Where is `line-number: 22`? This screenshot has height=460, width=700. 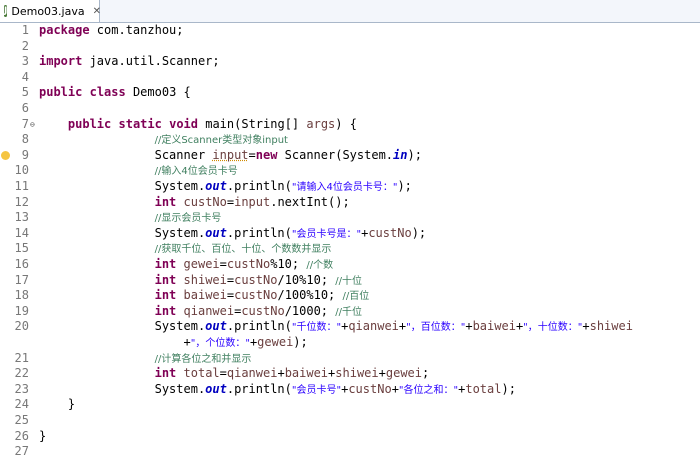
line-number: 22 is located at coordinates (21, 373).